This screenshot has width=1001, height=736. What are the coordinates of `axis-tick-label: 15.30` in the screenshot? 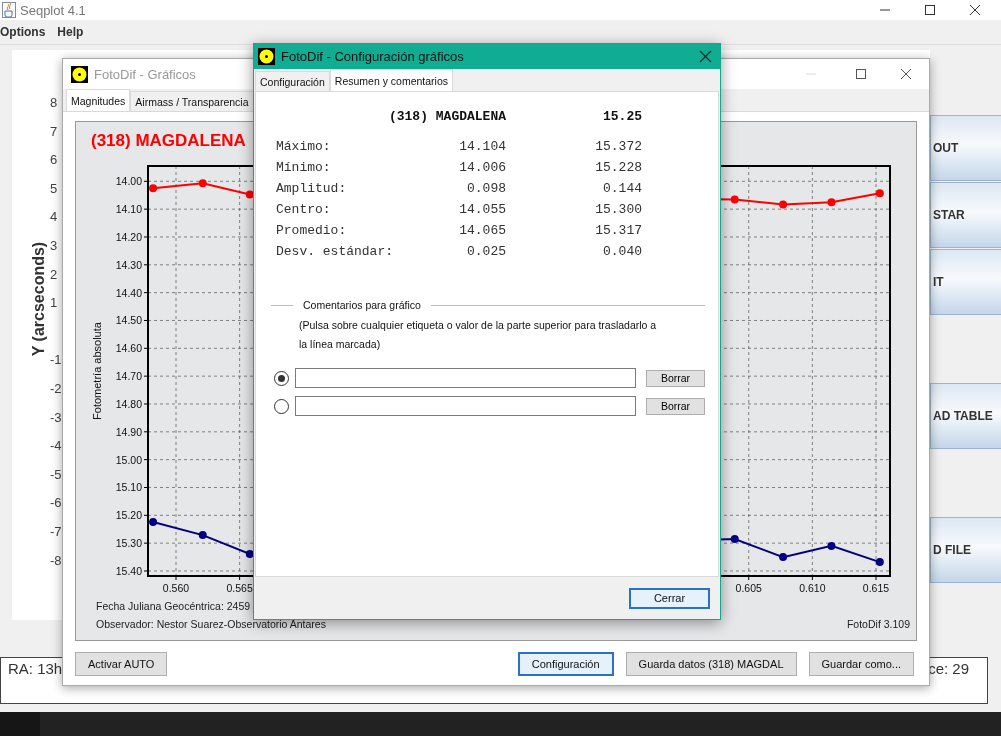 It's located at (128, 543).